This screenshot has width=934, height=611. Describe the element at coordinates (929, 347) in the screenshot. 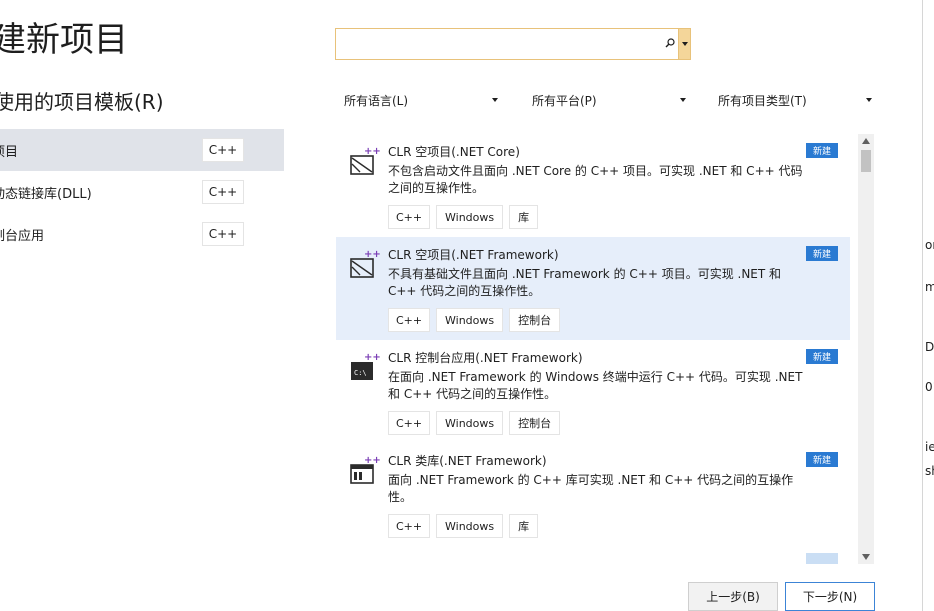

I see `background-text: D` at that location.